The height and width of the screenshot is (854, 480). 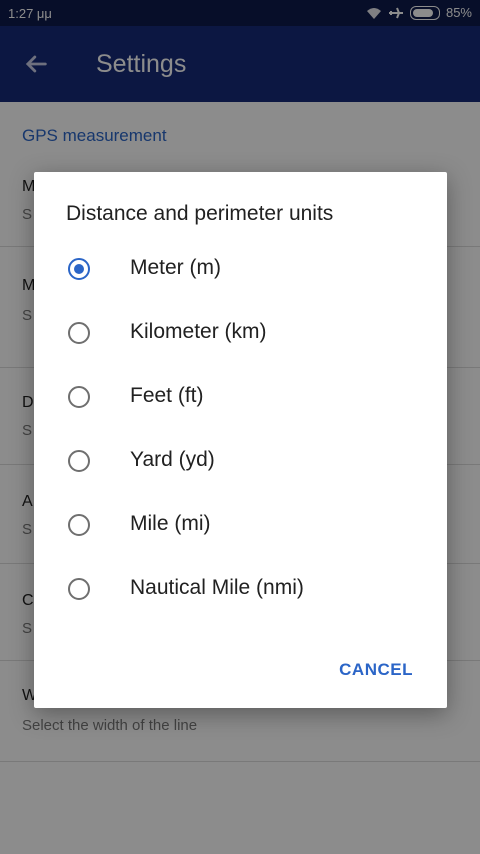 What do you see at coordinates (167, 395) in the screenshot?
I see `option-label: Feet (ft)` at bounding box center [167, 395].